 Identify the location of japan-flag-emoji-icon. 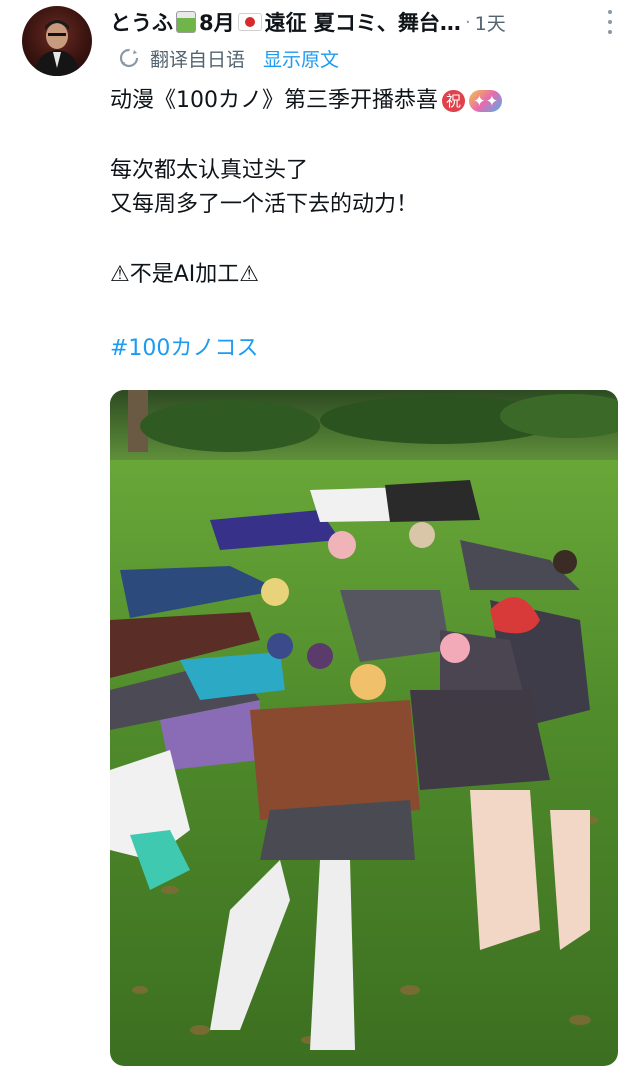
(249, 22).